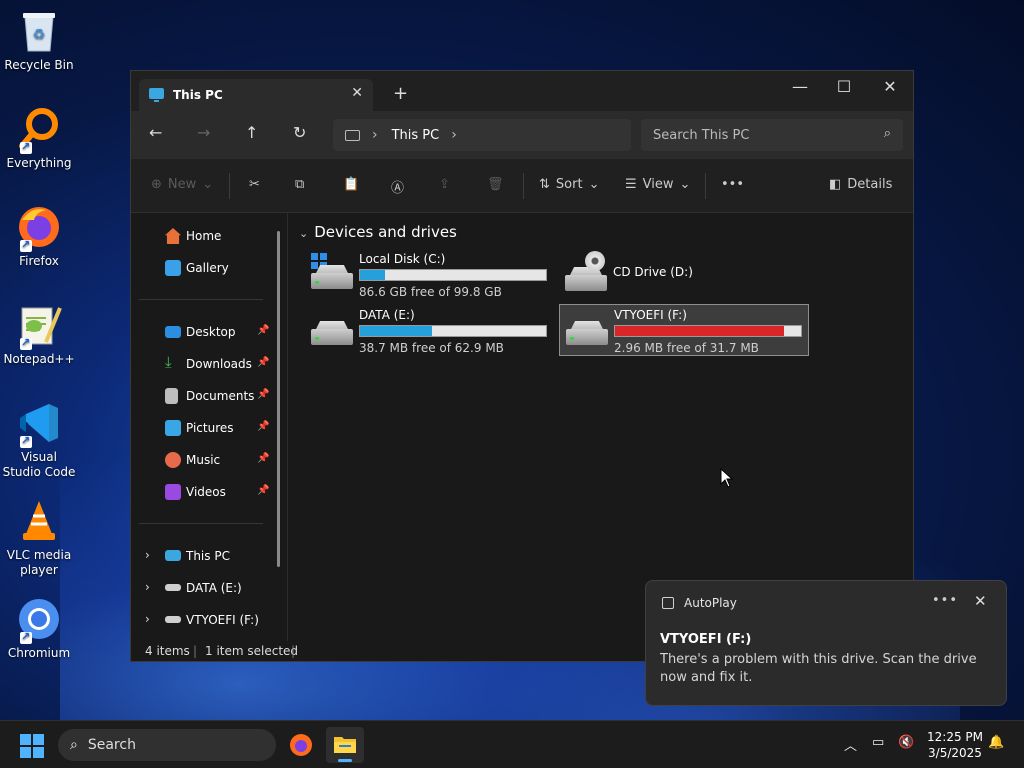  Describe the element at coordinates (705, 186) in the screenshot. I see `toolbar-divider` at that location.